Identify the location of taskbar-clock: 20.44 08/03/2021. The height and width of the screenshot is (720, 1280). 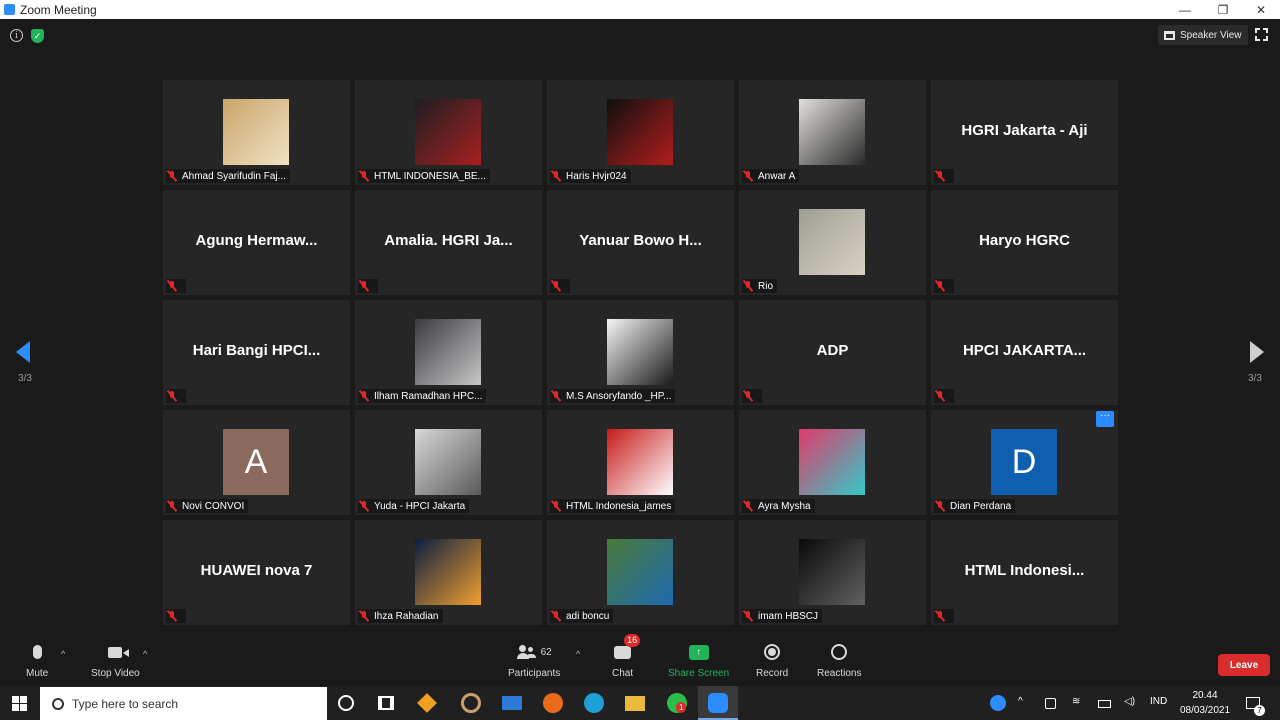
(1205, 703).